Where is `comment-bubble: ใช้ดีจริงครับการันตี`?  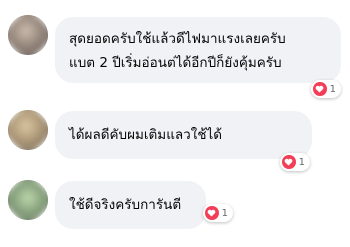 comment-bubble: ใช้ดีจริงครับการันตี is located at coordinates (130, 205).